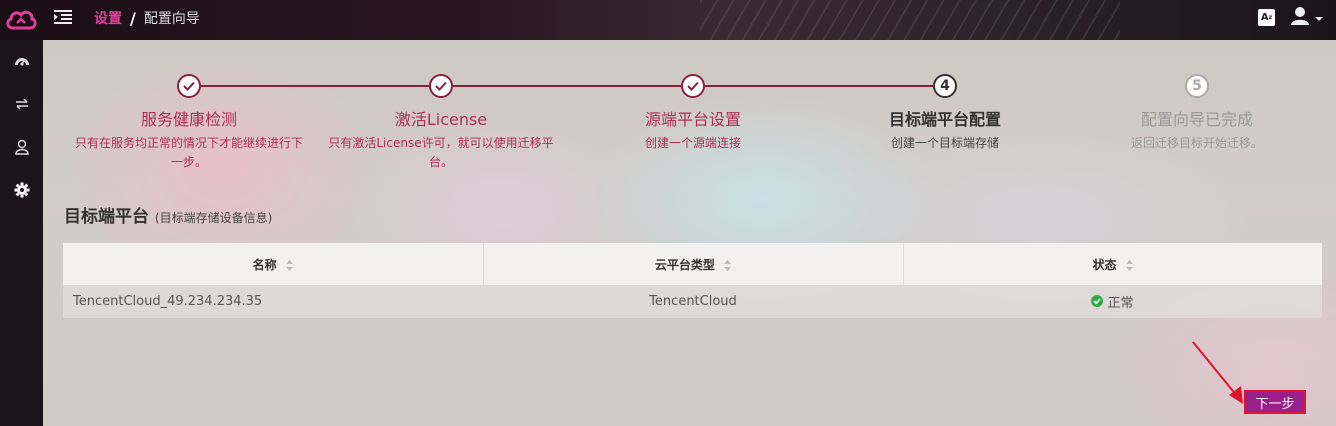 This screenshot has height=426, width=1336. I want to click on status-text: 正常, so click(1120, 303).